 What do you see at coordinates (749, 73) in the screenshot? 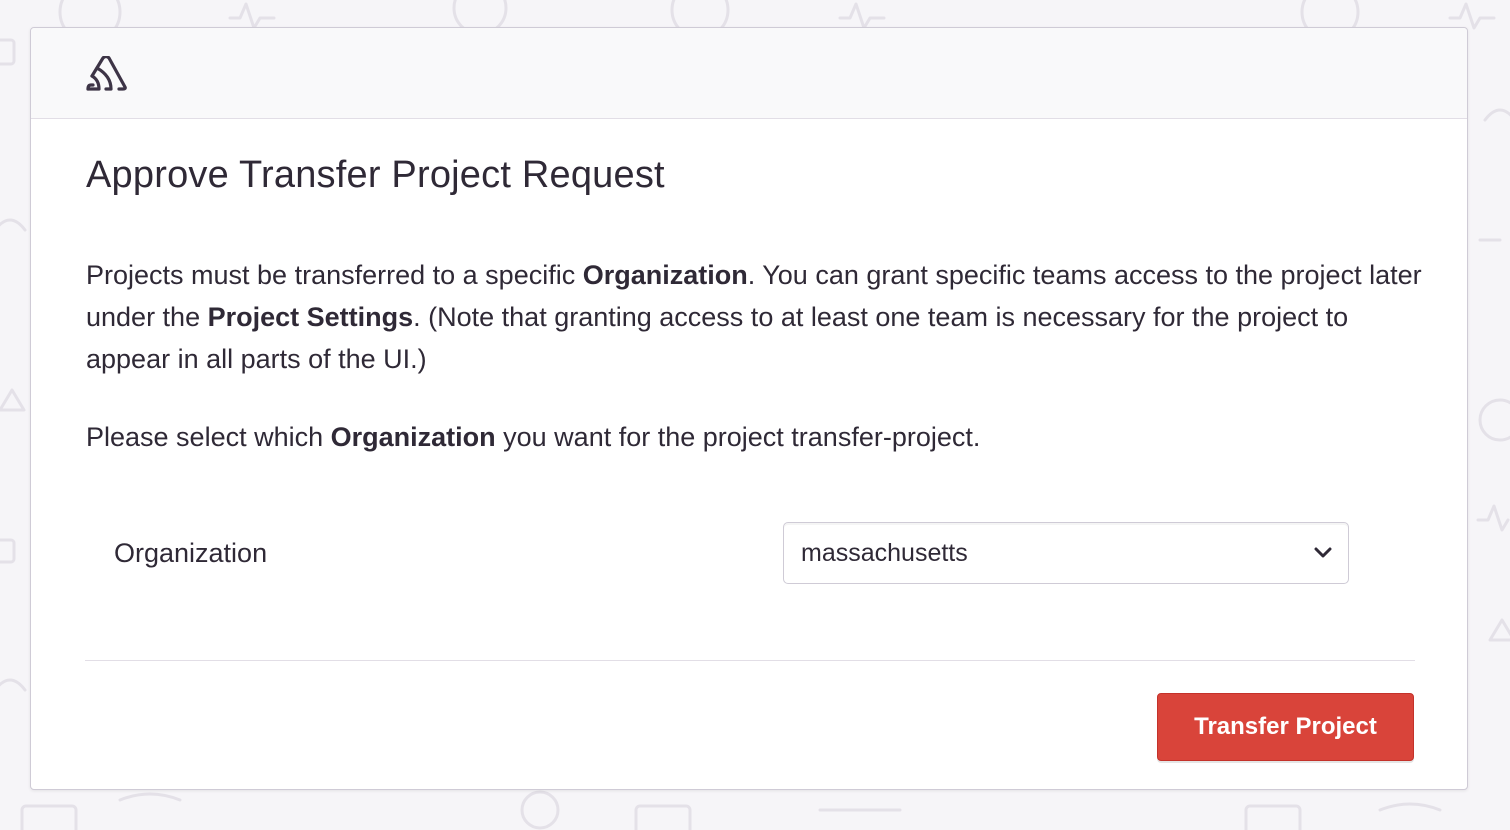
I see `card-header` at bounding box center [749, 73].